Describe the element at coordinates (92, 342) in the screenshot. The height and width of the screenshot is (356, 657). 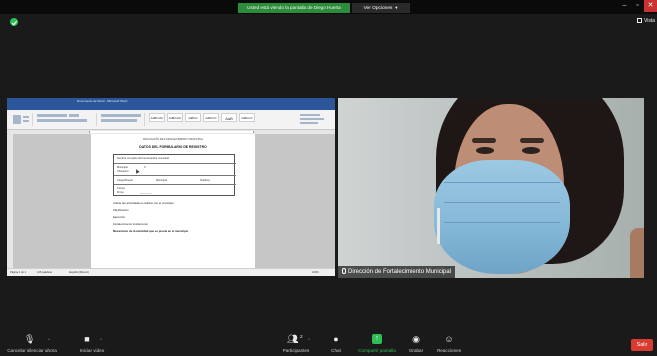
I see `start-video-button: ■ ^ Iniciar video` at that location.